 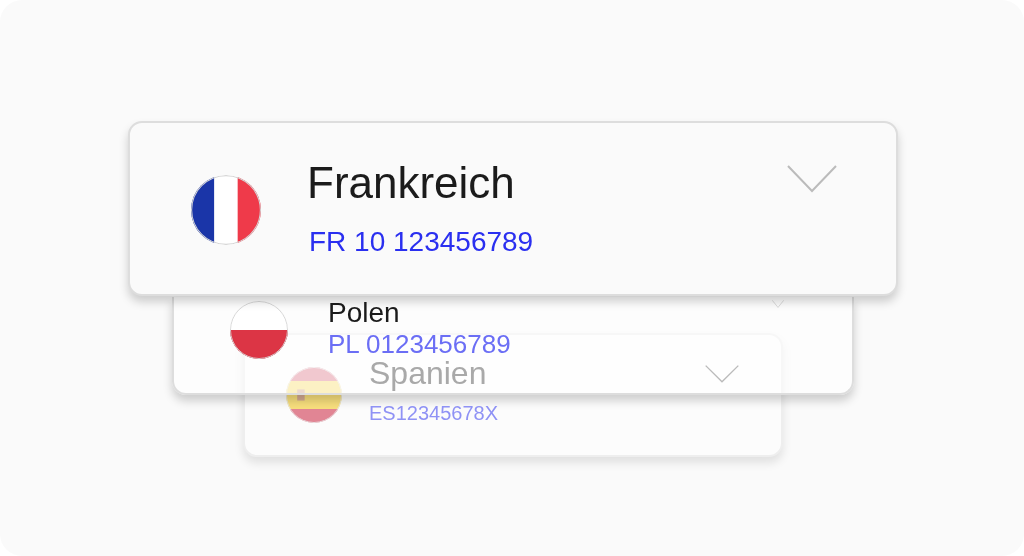 What do you see at coordinates (433, 413) in the screenshot?
I see `vat-number: ES12345678X` at bounding box center [433, 413].